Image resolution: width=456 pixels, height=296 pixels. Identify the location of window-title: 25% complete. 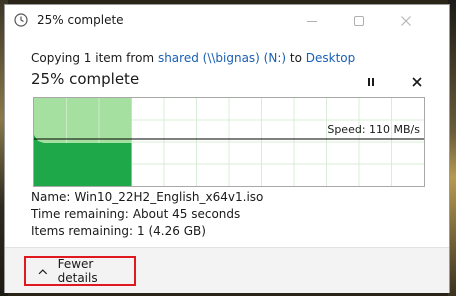
(80, 20).